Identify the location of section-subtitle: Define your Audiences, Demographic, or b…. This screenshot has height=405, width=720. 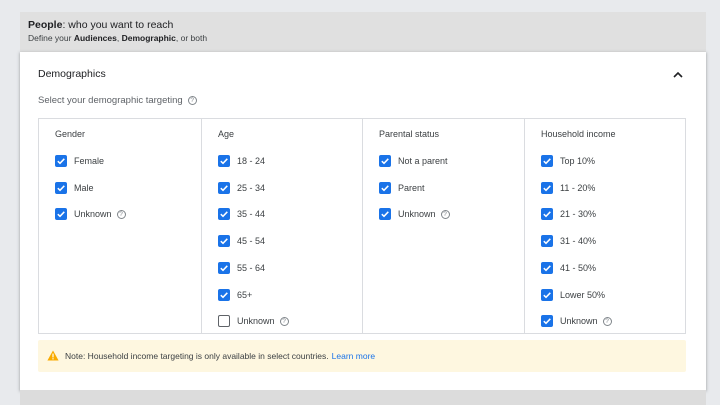
(118, 38).